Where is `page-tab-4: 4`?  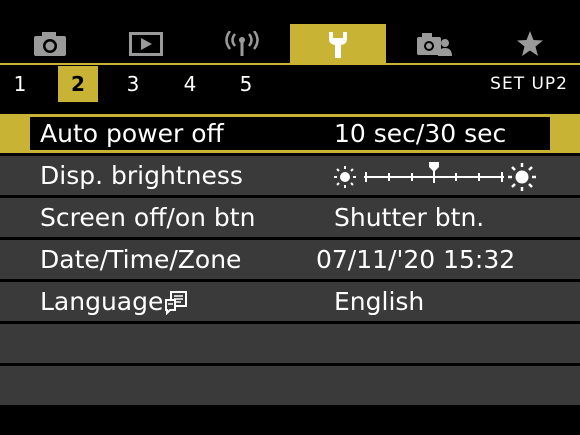
page-tab-4: 4 is located at coordinates (190, 84).